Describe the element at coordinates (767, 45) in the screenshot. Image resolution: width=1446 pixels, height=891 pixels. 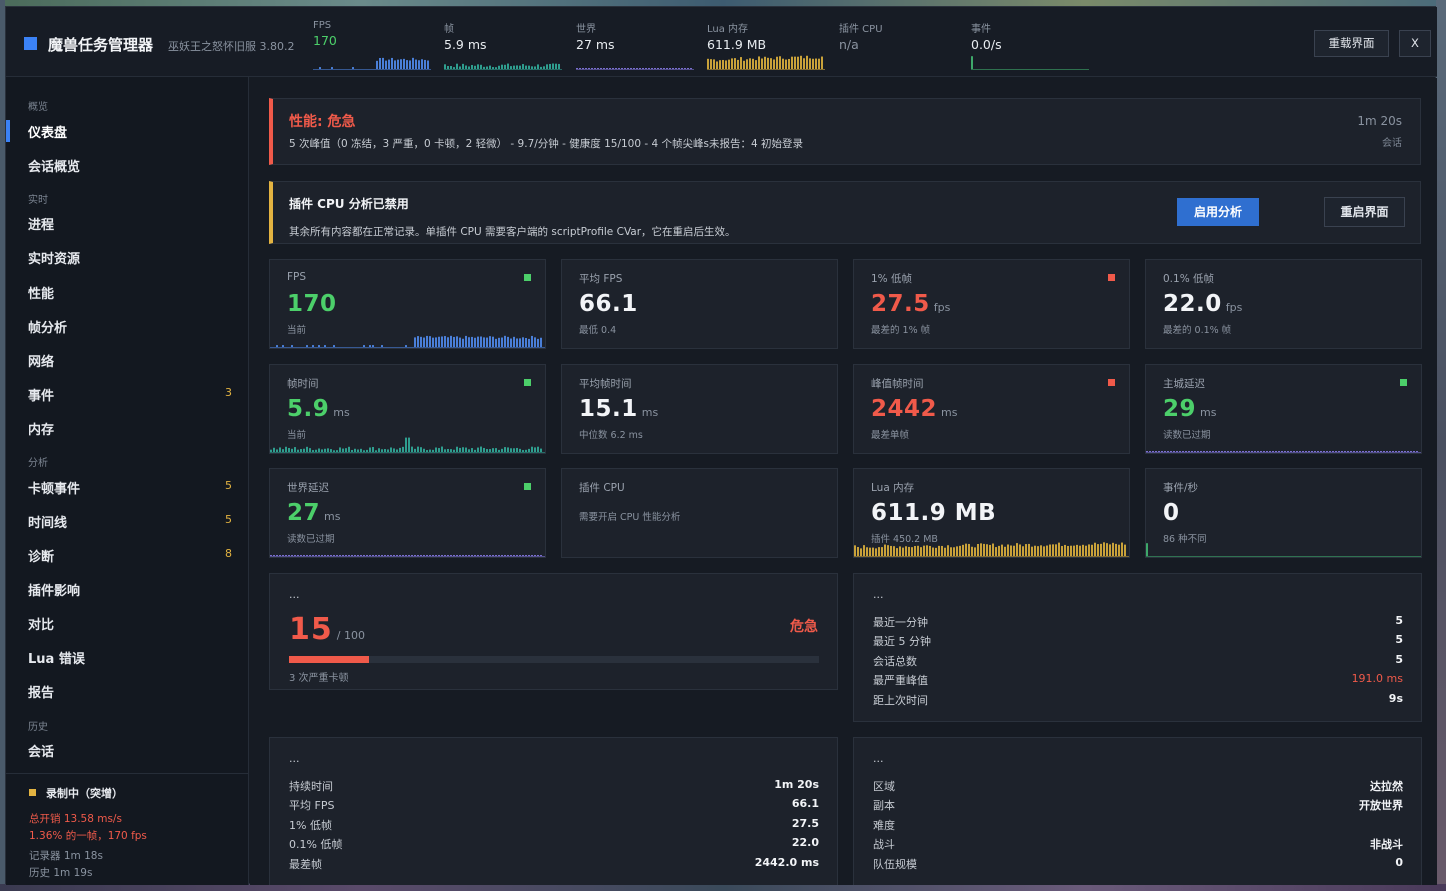
I see `header-metric-lua: Lua 内存 611.9 MB` at that location.